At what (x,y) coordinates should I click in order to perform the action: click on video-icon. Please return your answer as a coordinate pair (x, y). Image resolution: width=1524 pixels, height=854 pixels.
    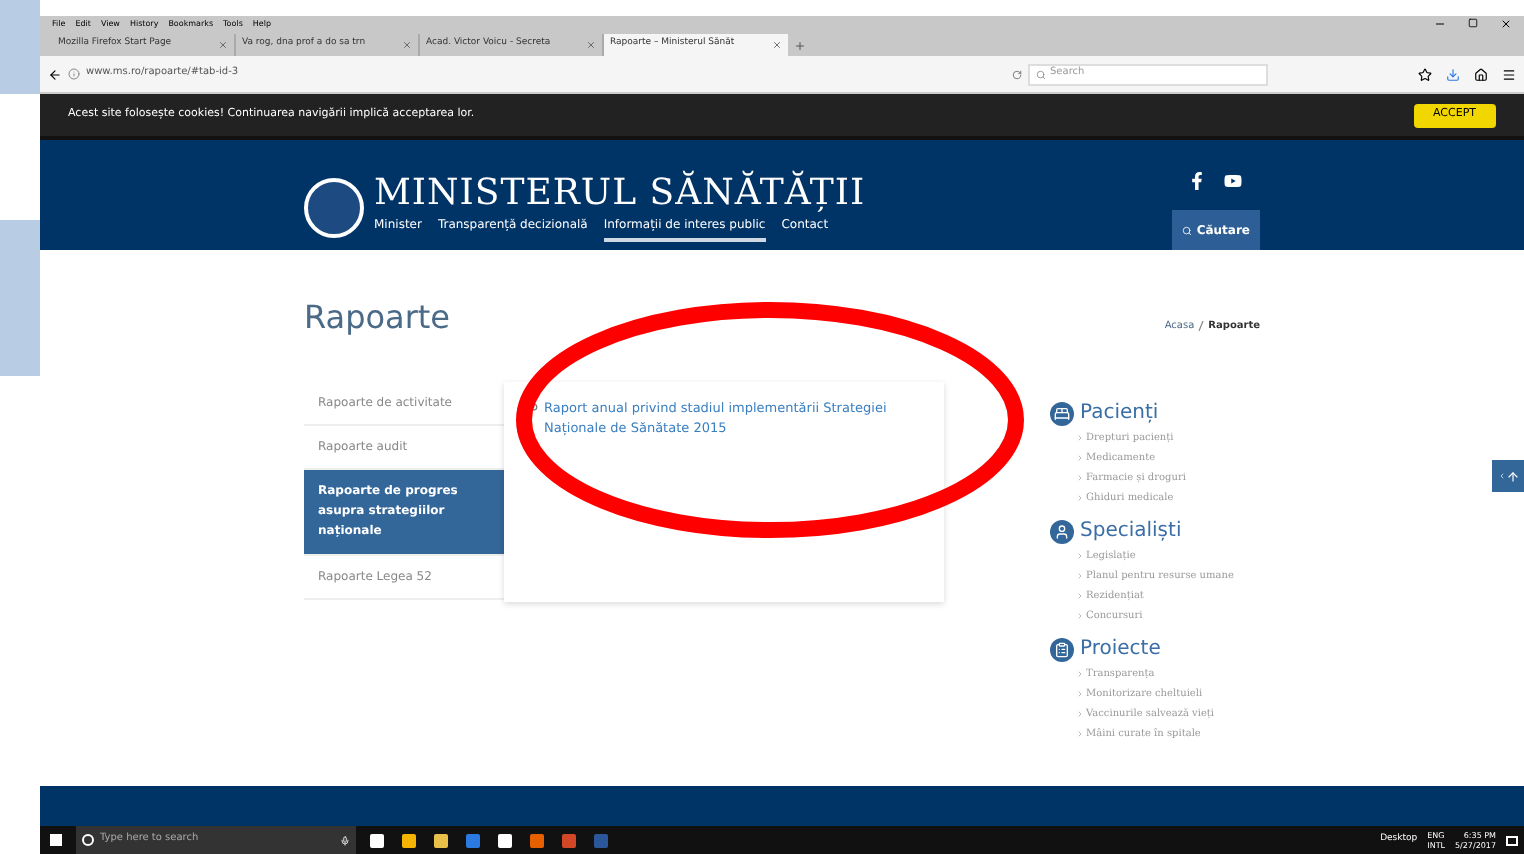
    Looking at the image, I should click on (1233, 181).